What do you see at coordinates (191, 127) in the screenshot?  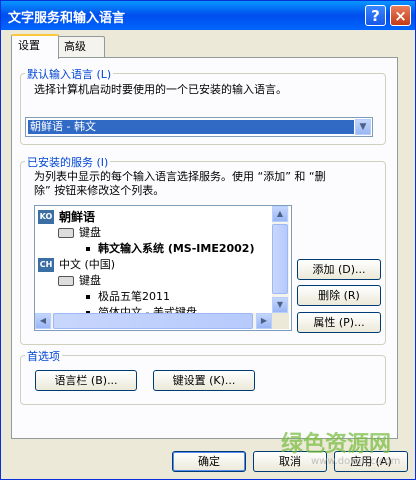 I see `default-language-selected: 朝鲜语 - 韩文` at bounding box center [191, 127].